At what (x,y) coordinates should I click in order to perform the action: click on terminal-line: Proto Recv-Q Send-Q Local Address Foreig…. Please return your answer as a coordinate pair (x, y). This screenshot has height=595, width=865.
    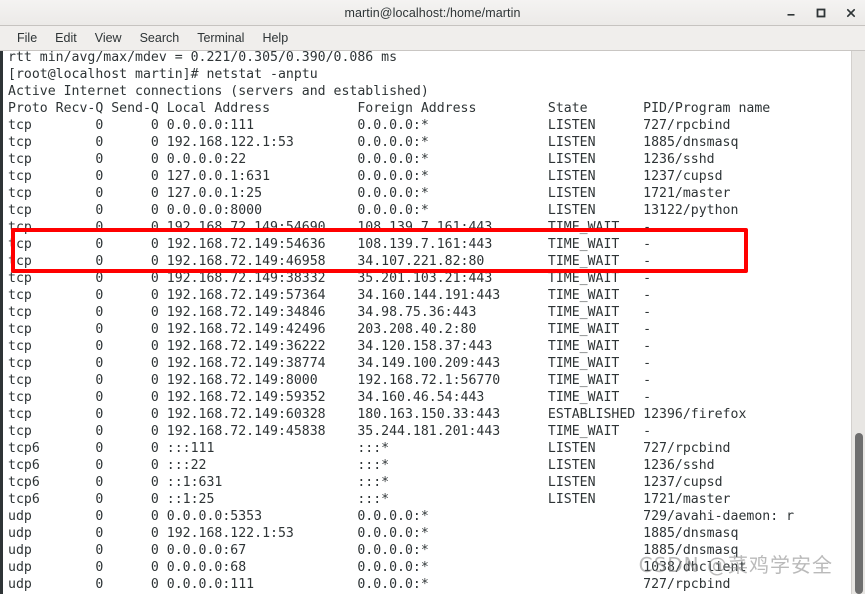
    Looking at the image, I should click on (389, 108).